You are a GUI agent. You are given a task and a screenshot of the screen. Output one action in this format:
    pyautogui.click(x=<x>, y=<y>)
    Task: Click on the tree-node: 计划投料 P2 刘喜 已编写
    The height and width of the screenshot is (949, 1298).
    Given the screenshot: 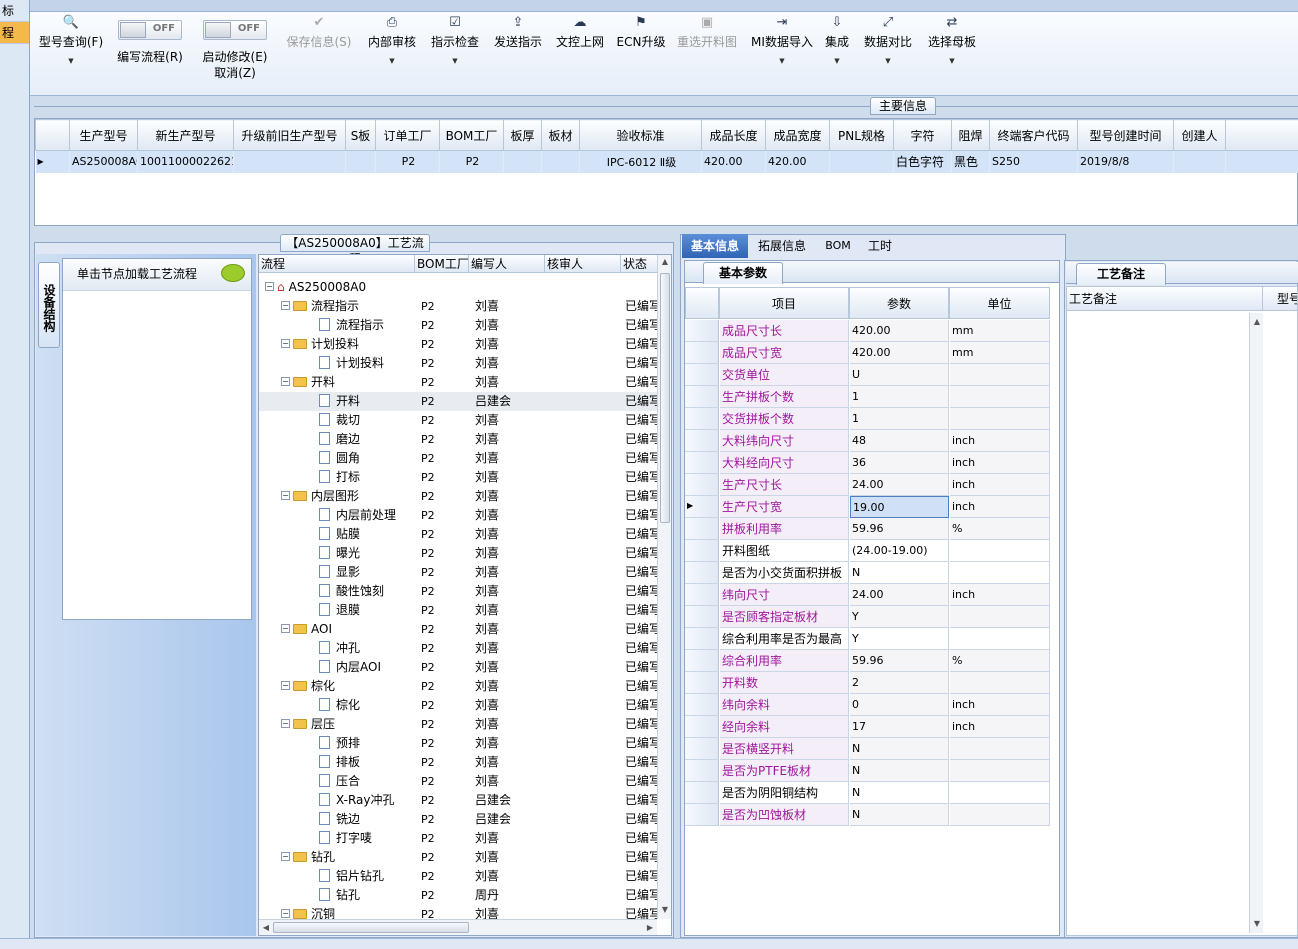 What is the action you would take?
    pyautogui.click(x=464, y=363)
    